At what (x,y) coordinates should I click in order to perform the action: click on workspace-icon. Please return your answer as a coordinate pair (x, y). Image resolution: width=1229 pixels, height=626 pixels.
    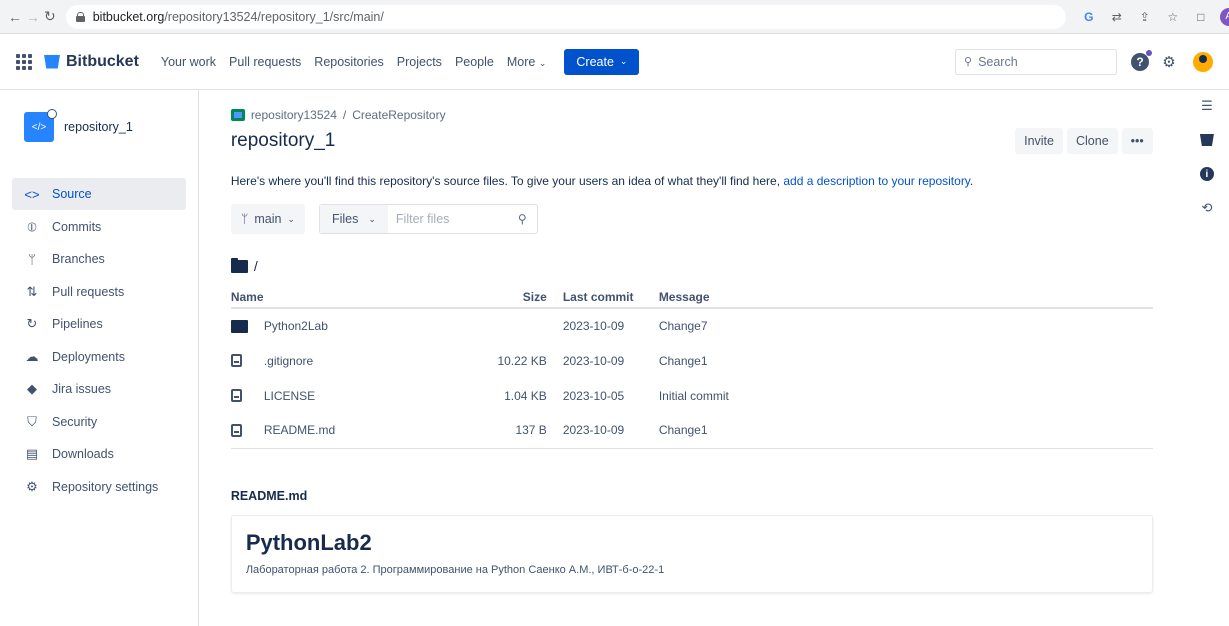
    Looking at the image, I should click on (237, 115).